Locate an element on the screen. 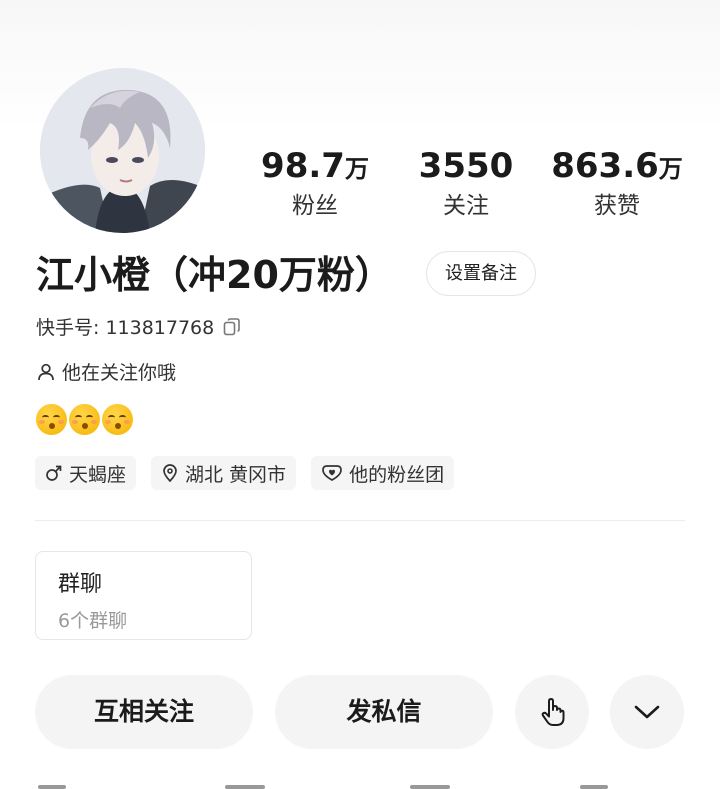 Image resolution: width=720 pixels, height=789 pixels. section-divider is located at coordinates (360, 520).